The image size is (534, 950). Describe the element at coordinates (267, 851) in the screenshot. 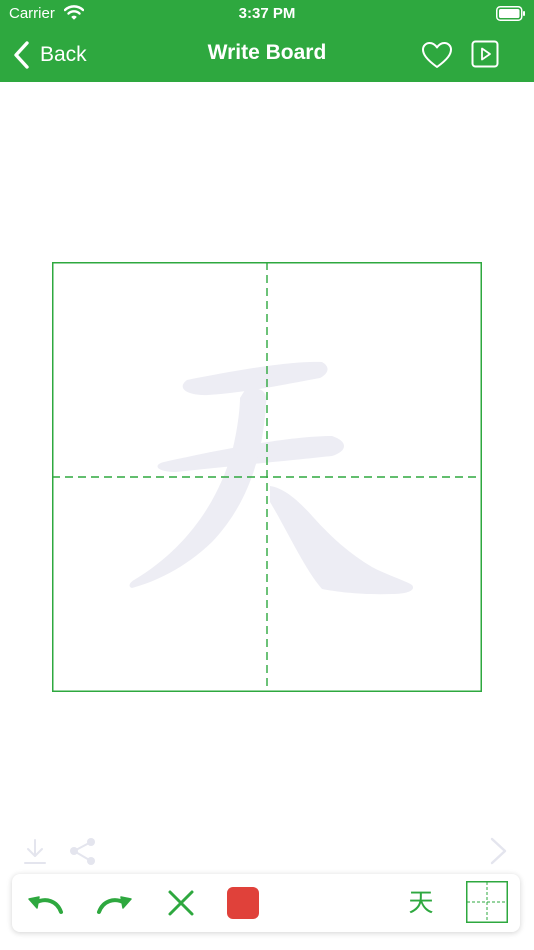

I see `secondary-tools` at that location.